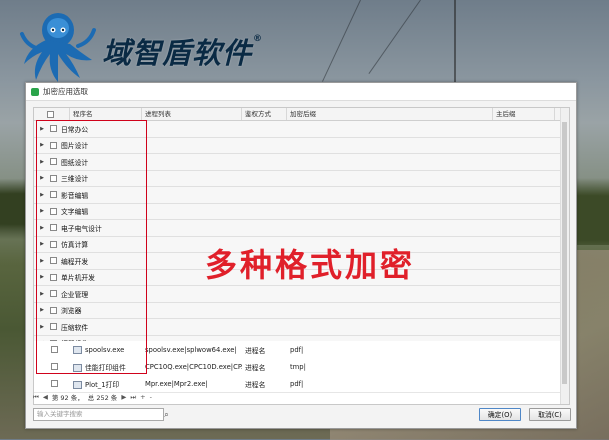 This screenshot has height=440, width=609. What do you see at coordinates (54, 383) in the screenshot?
I see `row-checkbox` at bounding box center [54, 383].